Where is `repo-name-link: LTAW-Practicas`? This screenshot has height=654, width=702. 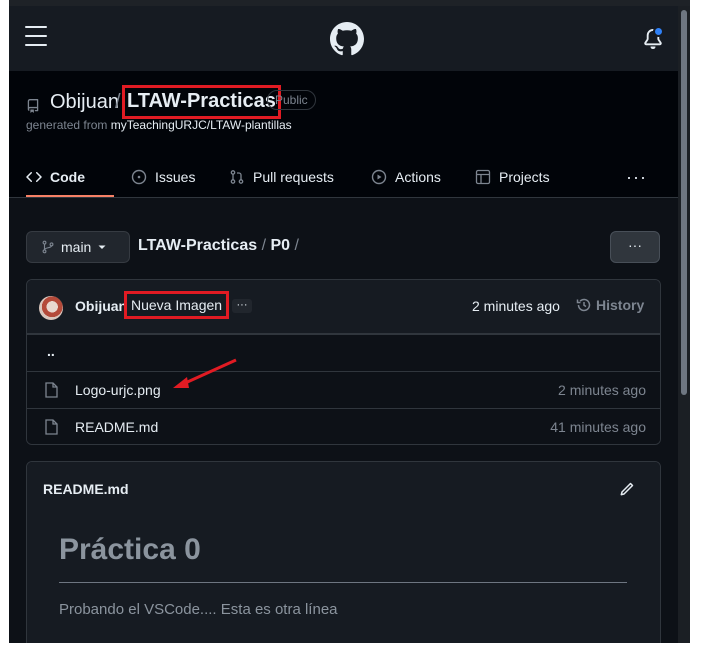 repo-name-link: LTAW-Practicas is located at coordinates (201, 102).